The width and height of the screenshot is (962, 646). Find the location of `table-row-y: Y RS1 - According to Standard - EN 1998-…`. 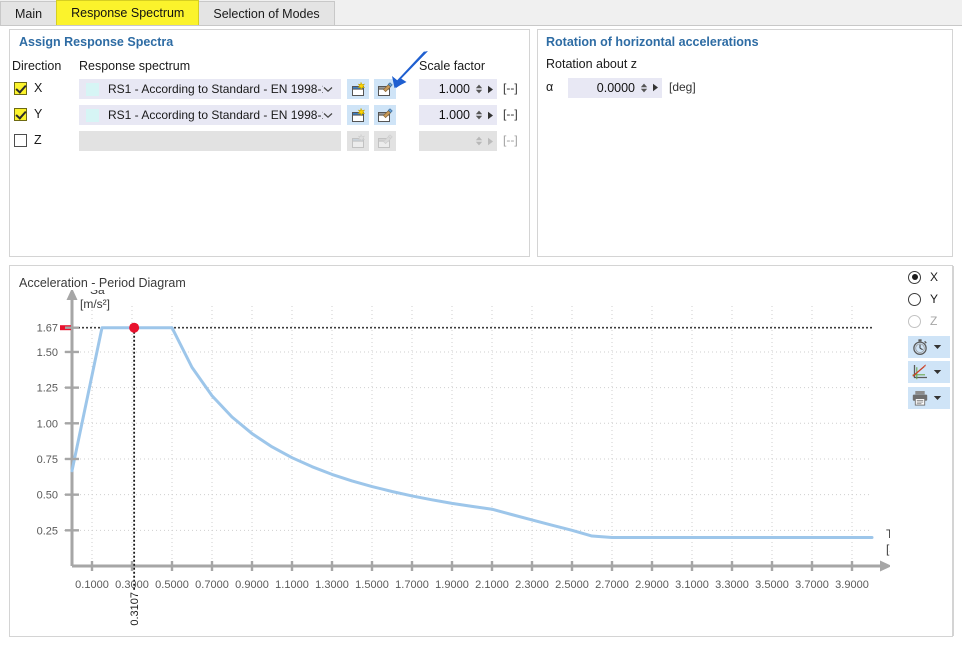

table-row-y: Y RS1 - According to Standard - EN 1998-… is located at coordinates (260, 115).